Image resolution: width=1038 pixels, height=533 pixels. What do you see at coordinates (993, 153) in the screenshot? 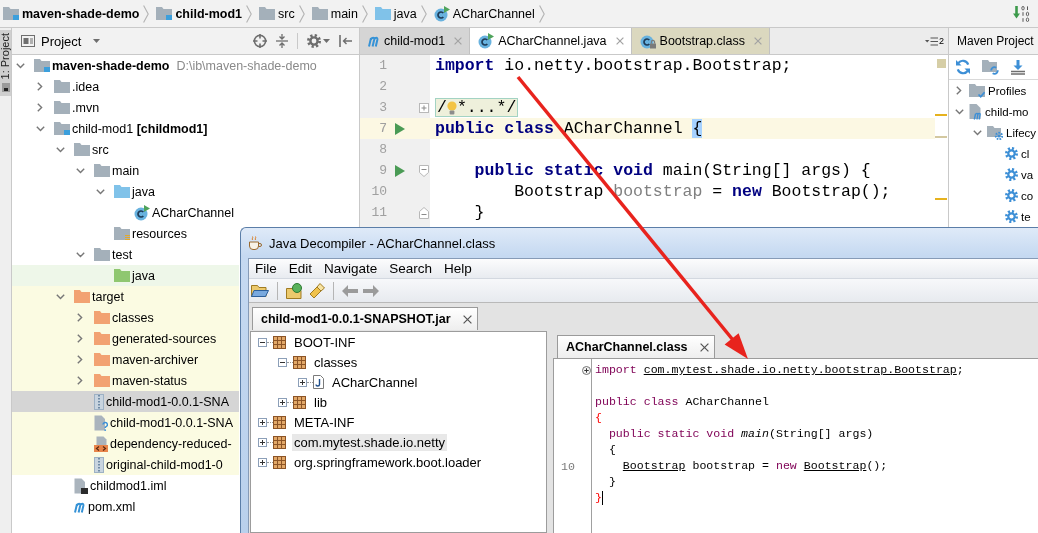
I see `tree-item: cl` at bounding box center [993, 153].